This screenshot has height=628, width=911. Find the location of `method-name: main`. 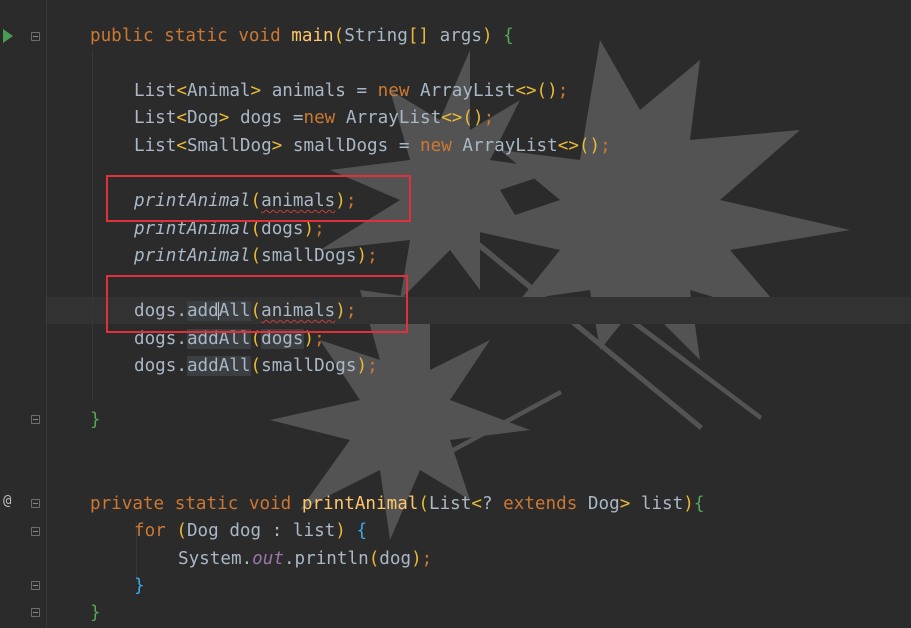

method-name: main is located at coordinates (312, 36).